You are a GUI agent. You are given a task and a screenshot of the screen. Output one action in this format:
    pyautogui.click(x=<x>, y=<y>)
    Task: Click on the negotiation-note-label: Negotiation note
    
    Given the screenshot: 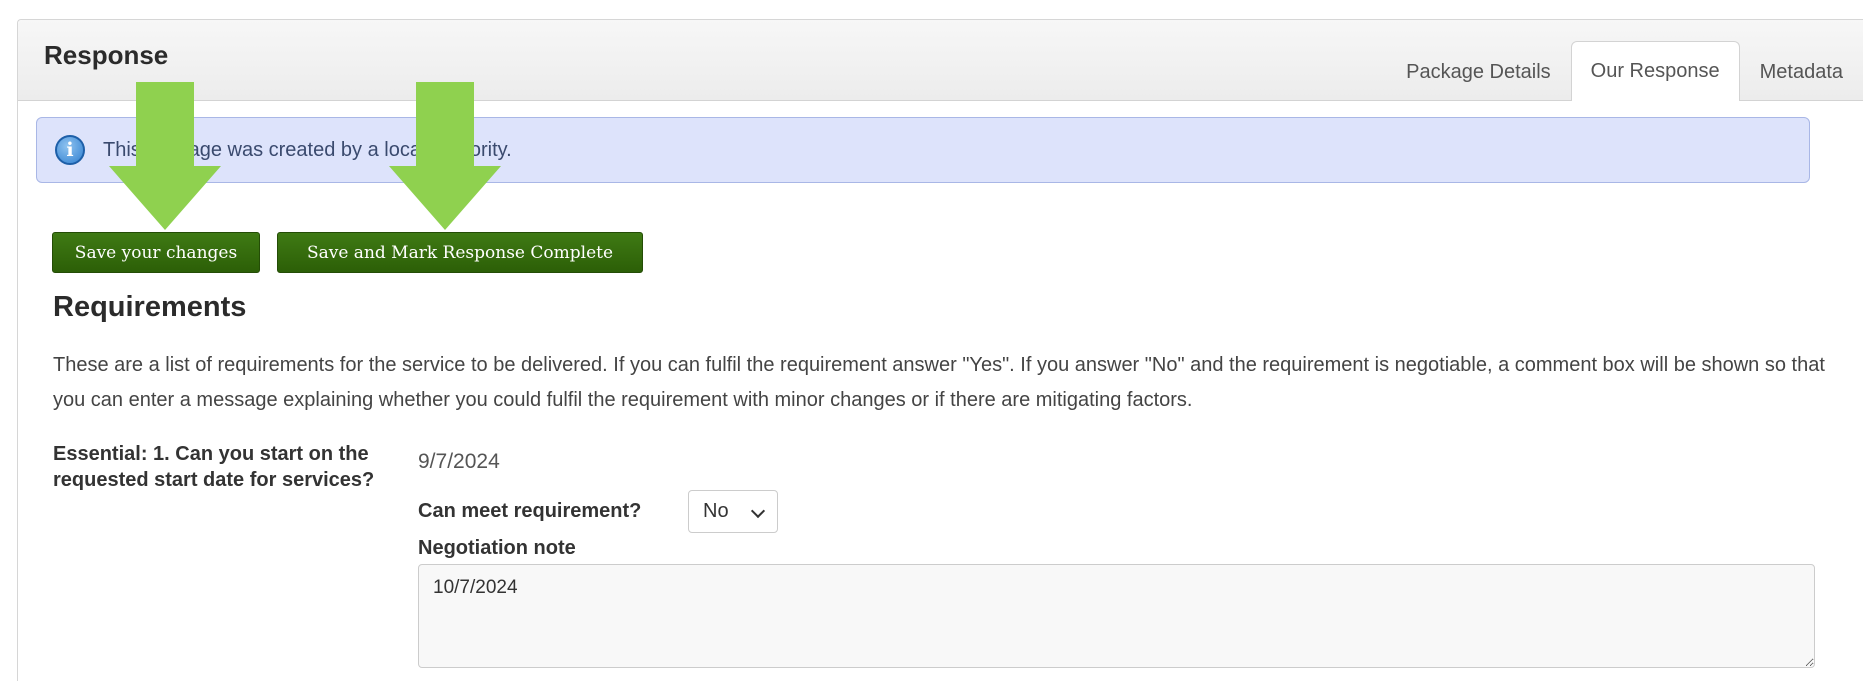 What is the action you would take?
    pyautogui.click(x=497, y=548)
    